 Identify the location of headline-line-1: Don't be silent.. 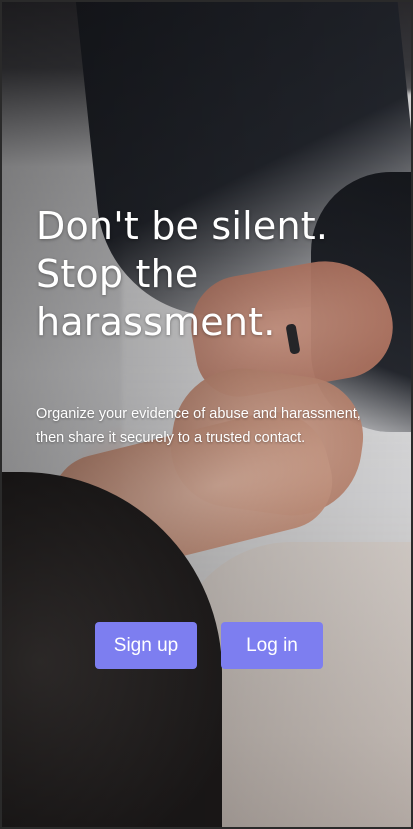
(182, 226).